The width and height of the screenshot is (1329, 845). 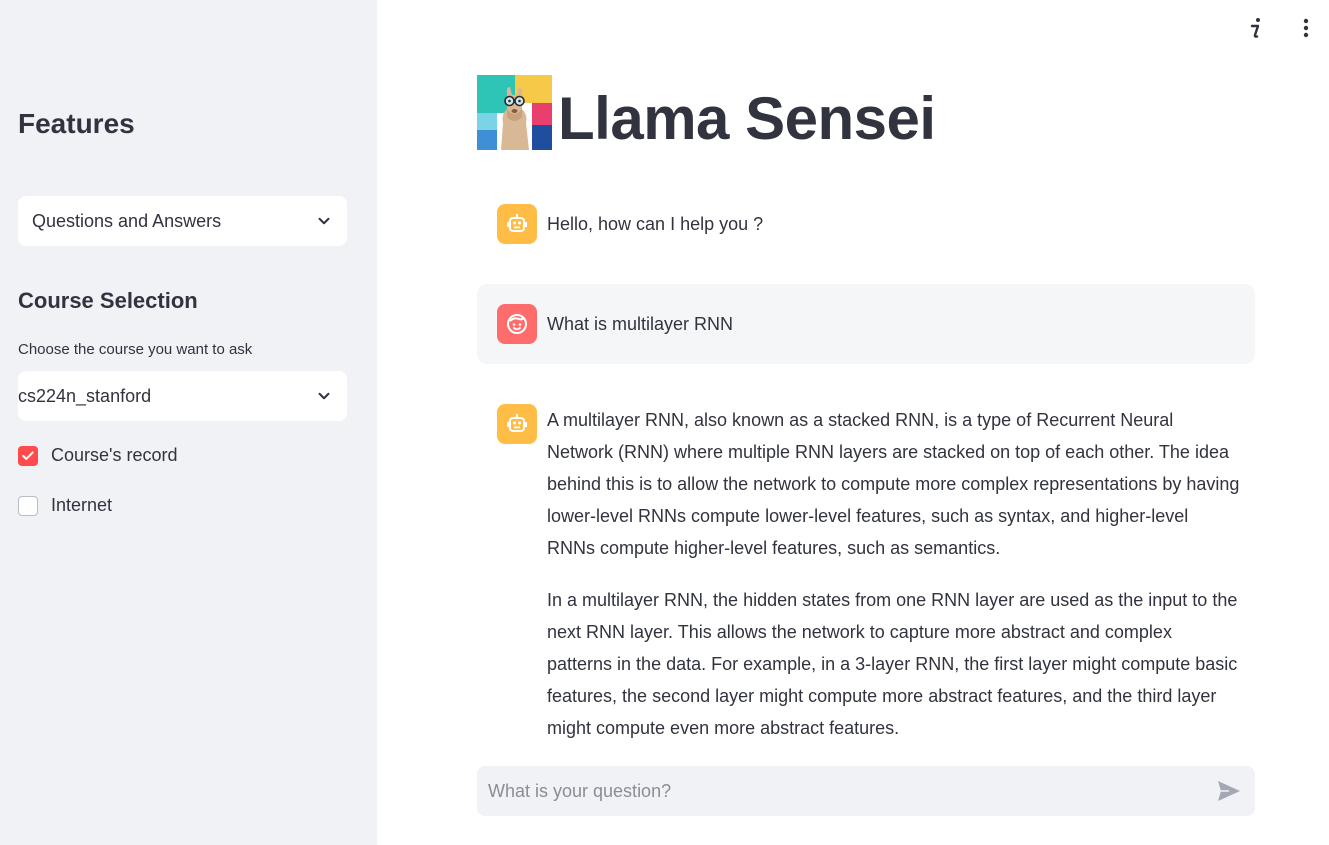 What do you see at coordinates (514, 112) in the screenshot?
I see `llama-logo` at bounding box center [514, 112].